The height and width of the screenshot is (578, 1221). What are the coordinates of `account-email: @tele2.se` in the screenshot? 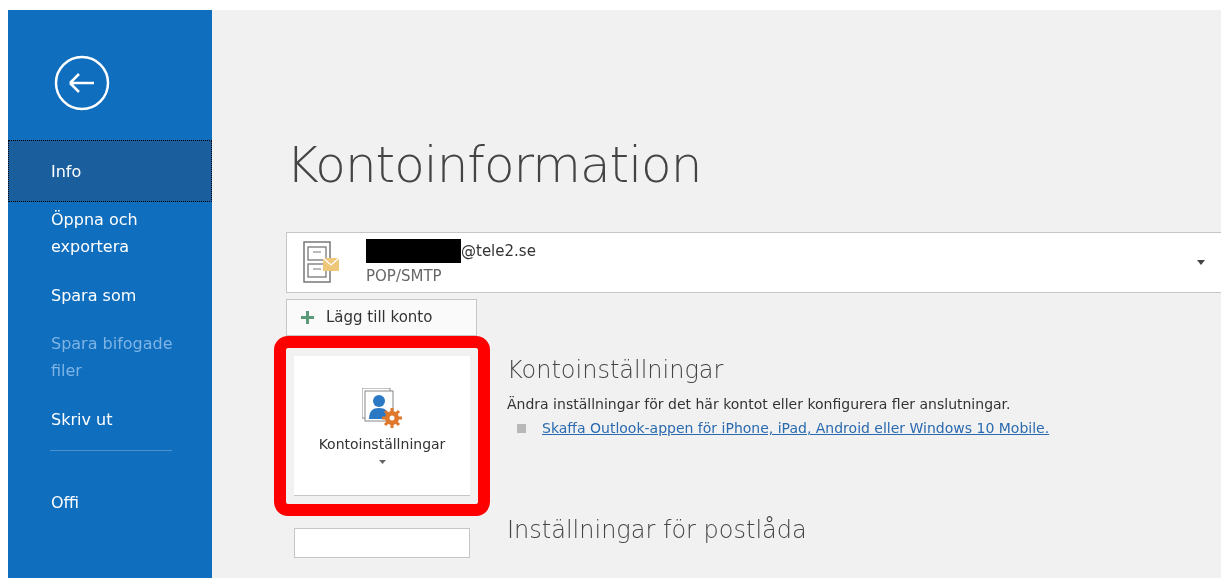 It's located at (498, 251).